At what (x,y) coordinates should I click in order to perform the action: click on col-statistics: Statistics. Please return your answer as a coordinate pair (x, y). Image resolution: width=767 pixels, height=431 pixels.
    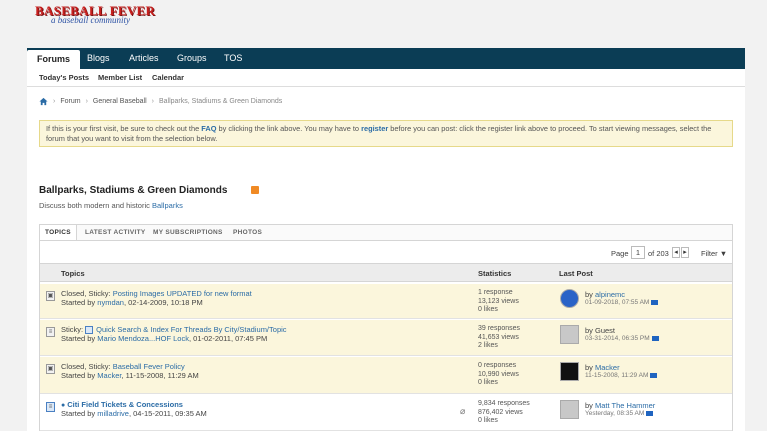
    Looking at the image, I should click on (495, 273).